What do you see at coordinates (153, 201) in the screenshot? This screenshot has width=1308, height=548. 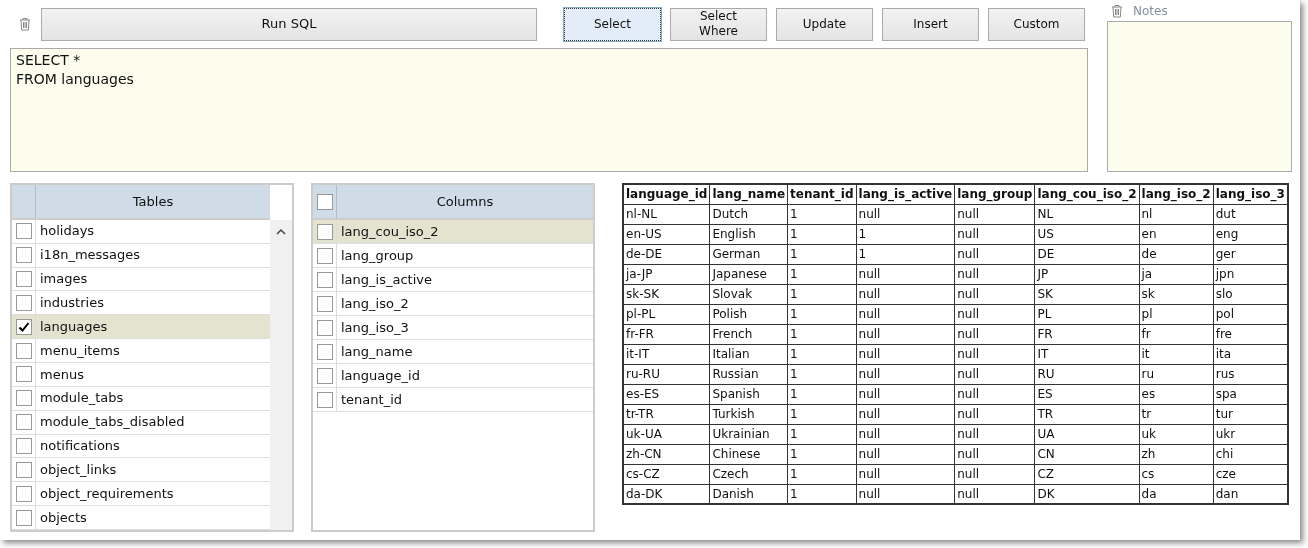 I see `column-header: Tables` at bounding box center [153, 201].